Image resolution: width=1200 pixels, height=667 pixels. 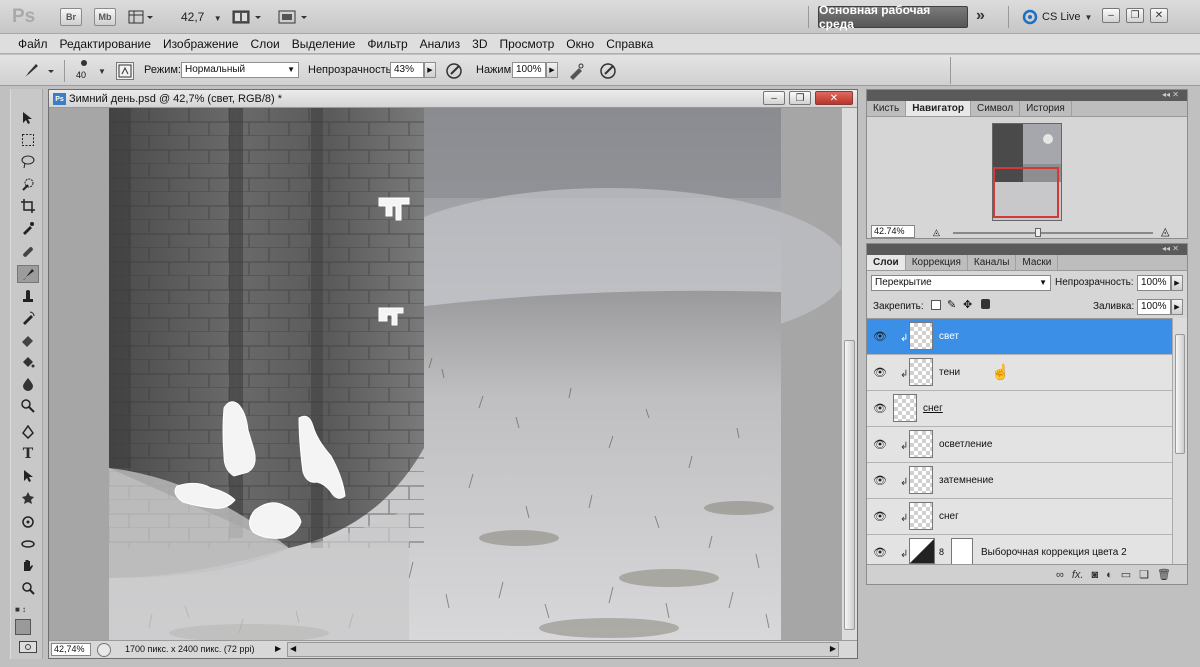 What do you see at coordinates (1111, 15) in the screenshot?
I see `minimize-button: –` at bounding box center [1111, 15].